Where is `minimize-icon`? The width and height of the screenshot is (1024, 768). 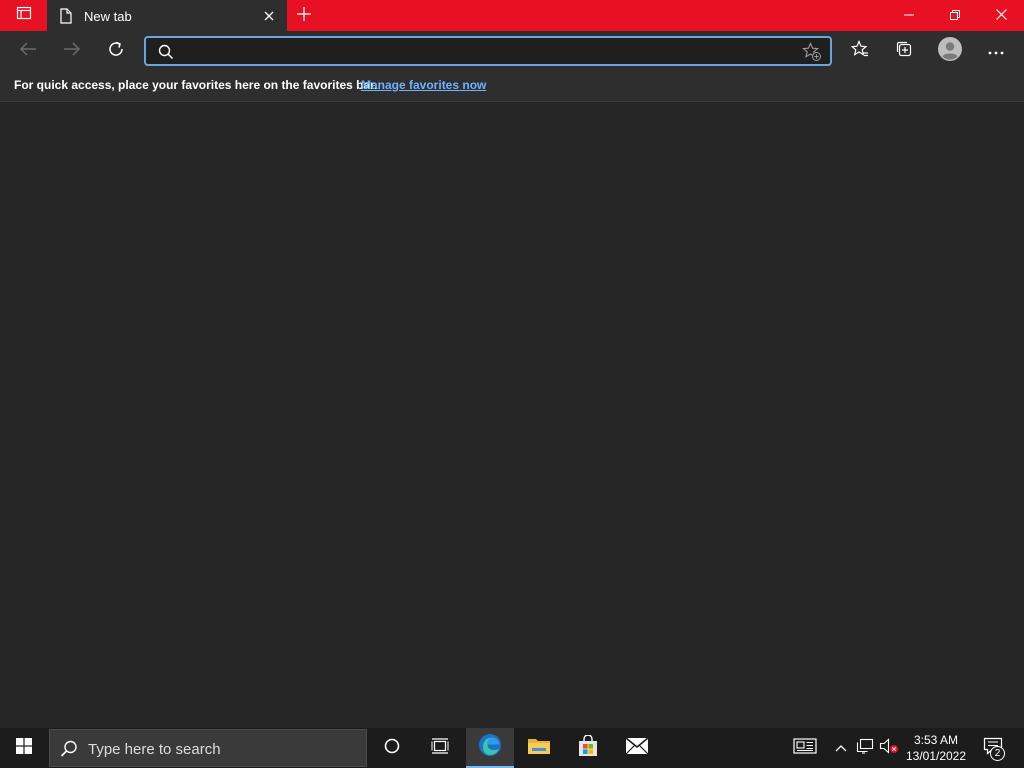
minimize-icon is located at coordinates (909, 16).